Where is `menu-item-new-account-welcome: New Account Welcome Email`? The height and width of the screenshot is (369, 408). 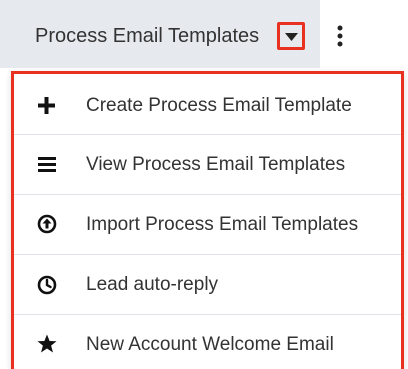
menu-item-new-account-welcome: New Account Welcome Email is located at coordinates (207, 341).